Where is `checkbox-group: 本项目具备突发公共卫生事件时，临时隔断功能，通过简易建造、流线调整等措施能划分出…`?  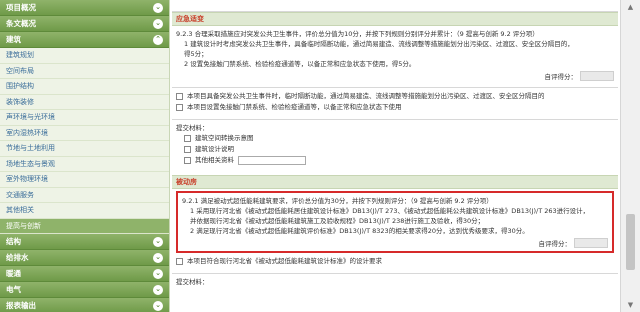 checkbox-group: 本项目具备突发公共卫生事件时，临时隔断功能，通过简易建造、流线调整等措施能划分出… is located at coordinates (395, 103).